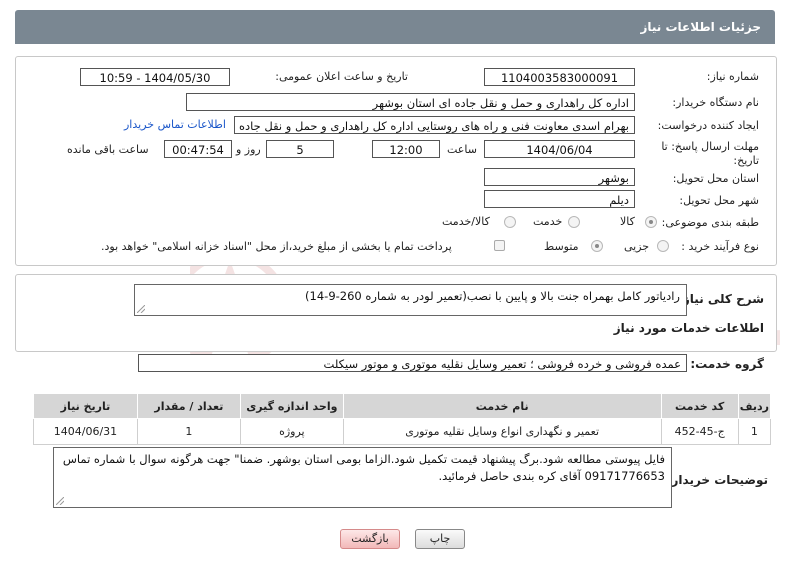 Image resolution: width=788 pixels, height=566 pixels. I want to click on deadline-time-label: ساعت, so click(462, 149).